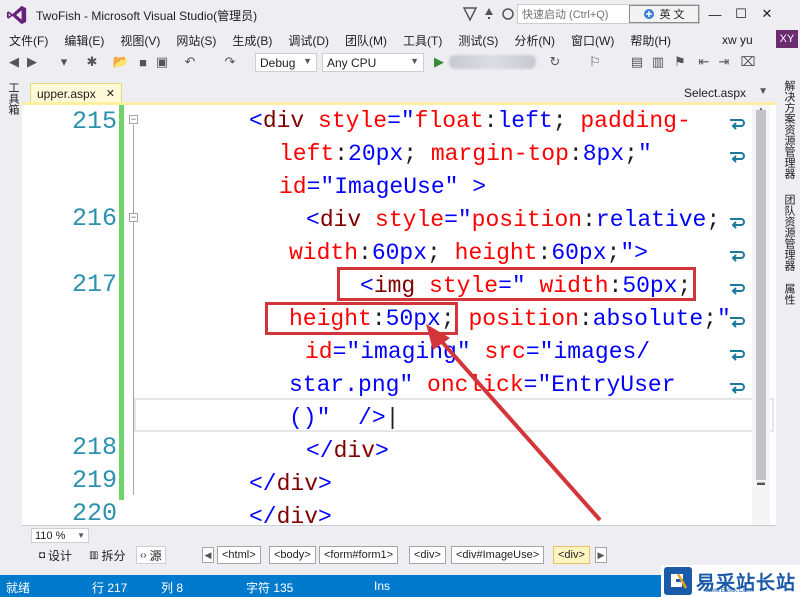 Image resolution: width=800 pixels, height=597 pixels. Describe the element at coordinates (172, 588) in the screenshot. I see `status-column: 列 8` at that location.